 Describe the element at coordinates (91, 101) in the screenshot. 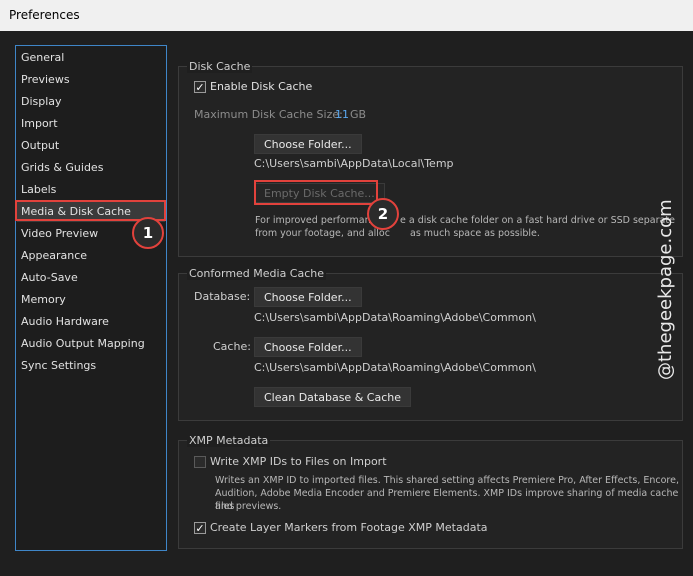

I see `sidebar-item-display: Display` at that location.